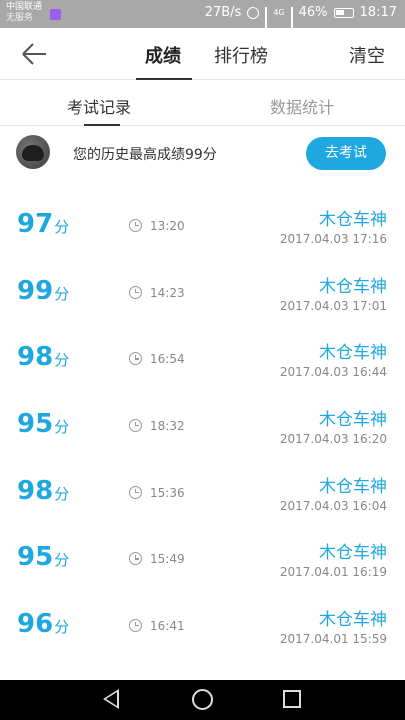 The height and width of the screenshot is (720, 405). I want to click on score-value: 97, so click(35, 224).